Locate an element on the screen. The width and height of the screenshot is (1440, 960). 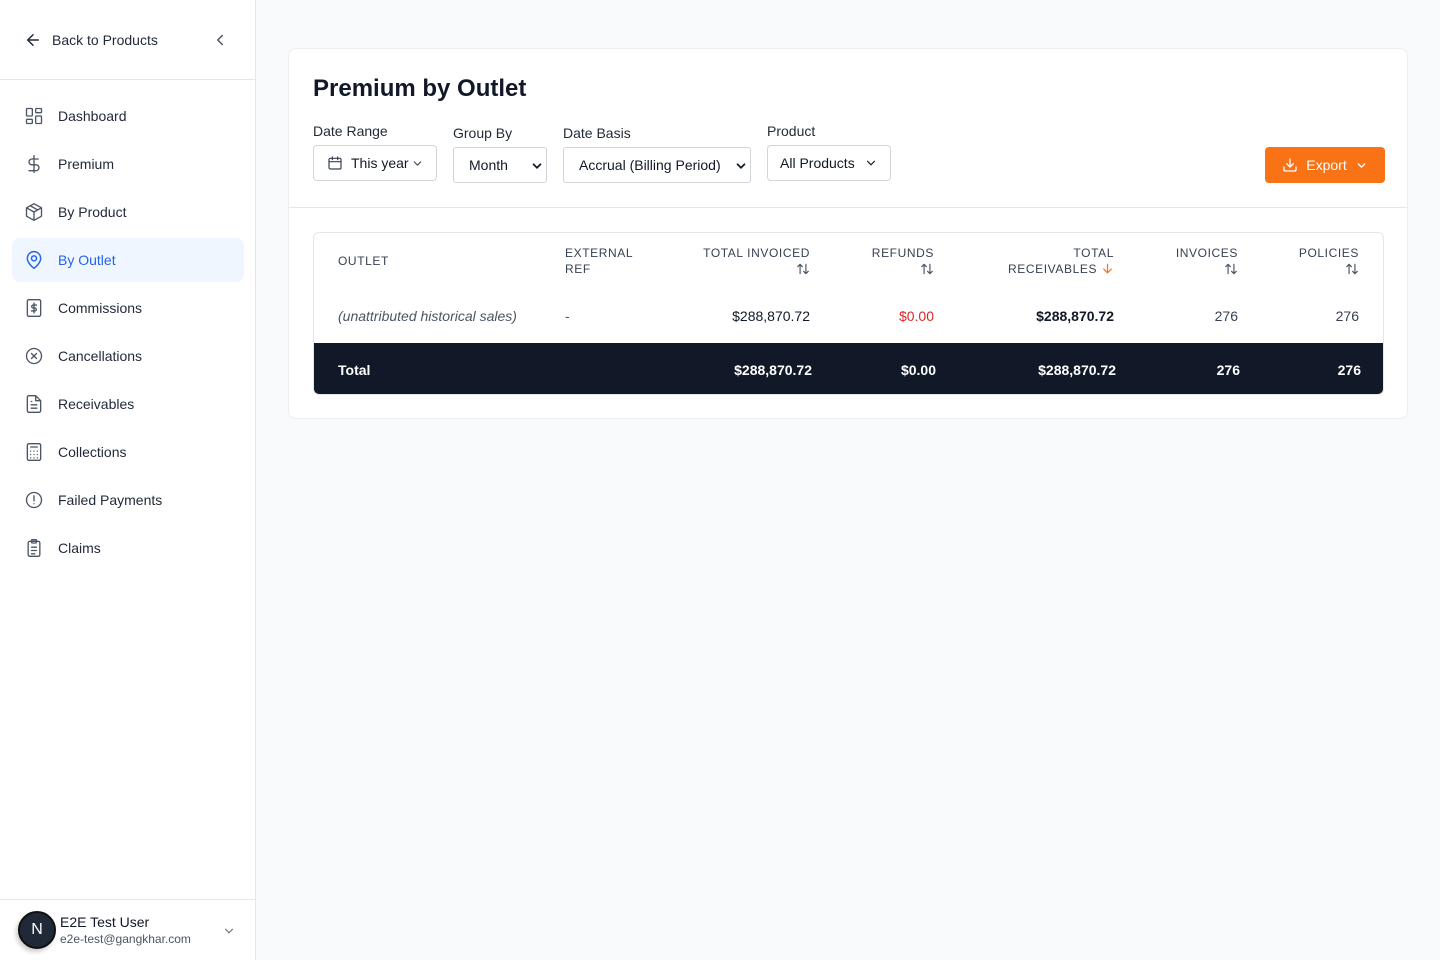
sidebar-item-receivables: Receivables is located at coordinates (128, 404).